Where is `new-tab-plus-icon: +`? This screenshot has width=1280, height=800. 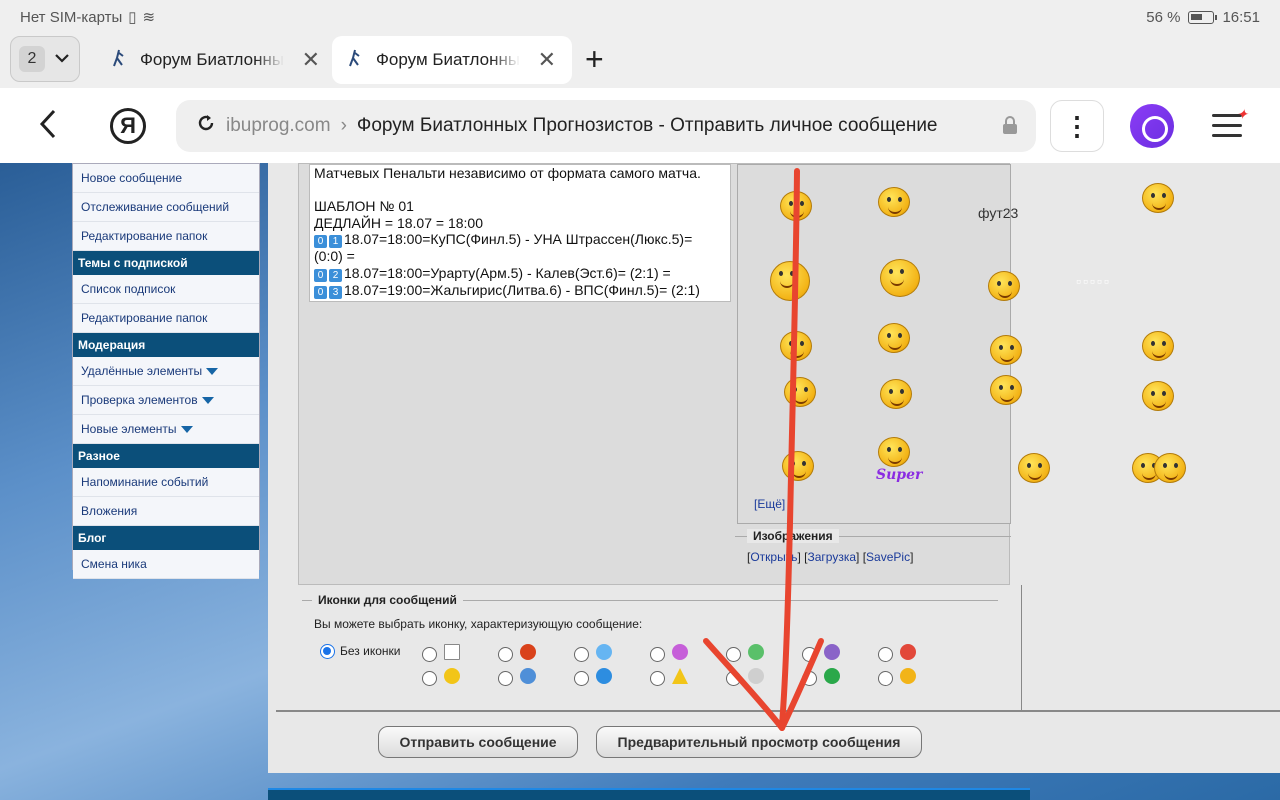 new-tab-plus-icon: + is located at coordinates (594, 59).